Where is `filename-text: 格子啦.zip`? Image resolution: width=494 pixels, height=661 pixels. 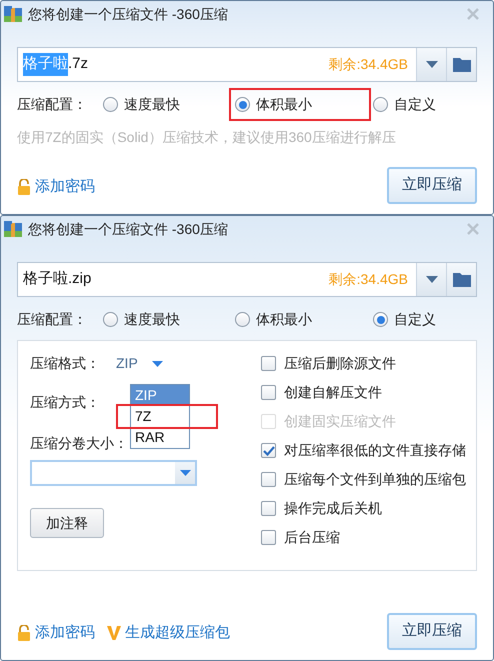
filename-text: 格子啦.zip is located at coordinates (57, 279).